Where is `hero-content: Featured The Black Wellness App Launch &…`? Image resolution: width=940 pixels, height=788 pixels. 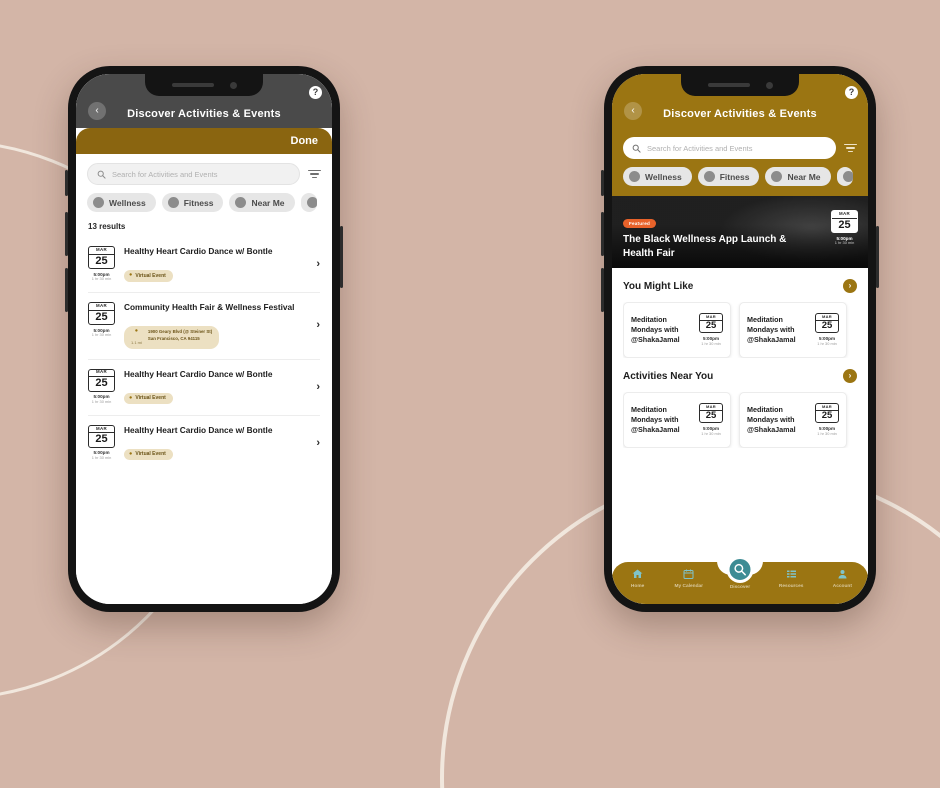
hero-content: Featured The Black Wellness App Launch &… is located at coordinates (718, 236).